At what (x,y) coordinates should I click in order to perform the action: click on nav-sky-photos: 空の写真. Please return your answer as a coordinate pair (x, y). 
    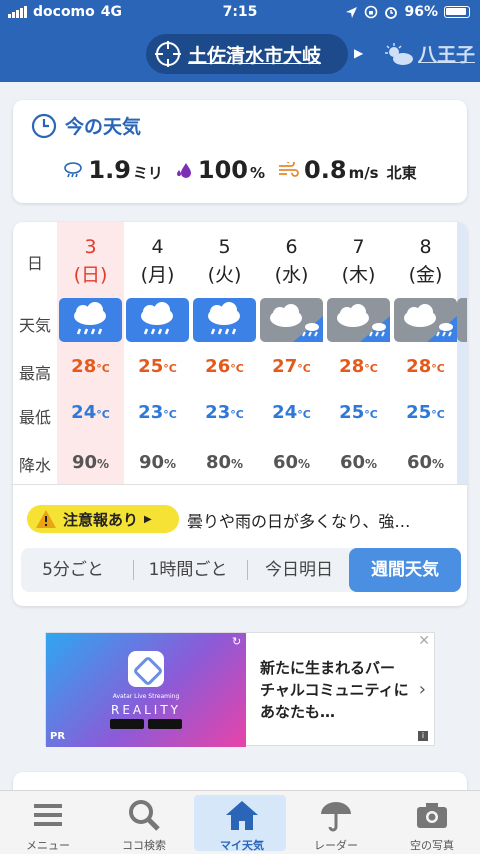
    Looking at the image, I should click on (432, 822).